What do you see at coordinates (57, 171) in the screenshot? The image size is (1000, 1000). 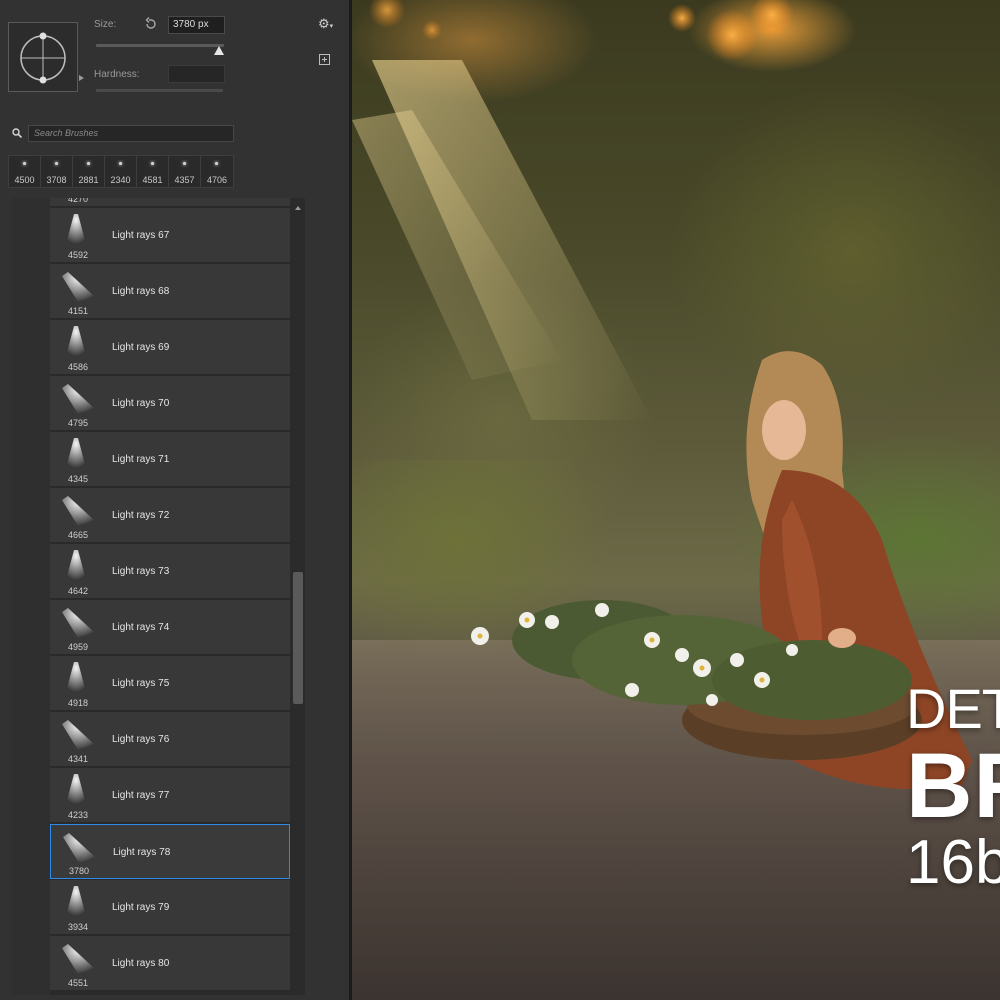 I see `recent-brush: 3708` at bounding box center [57, 171].